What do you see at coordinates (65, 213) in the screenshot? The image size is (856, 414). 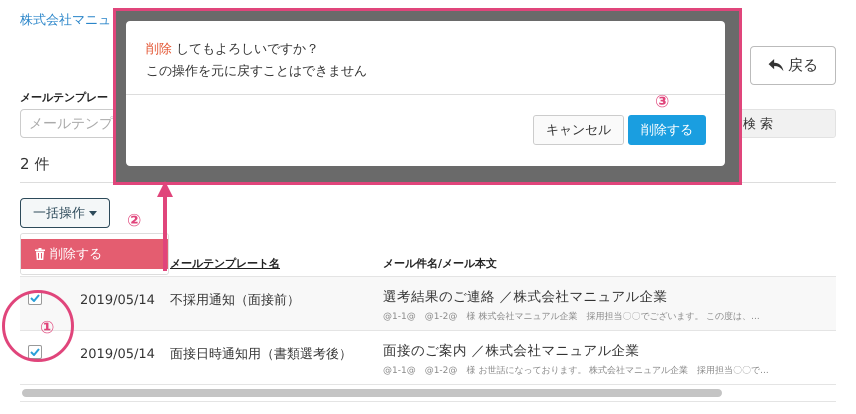 I see `bulk-action-button: 一括操作` at bounding box center [65, 213].